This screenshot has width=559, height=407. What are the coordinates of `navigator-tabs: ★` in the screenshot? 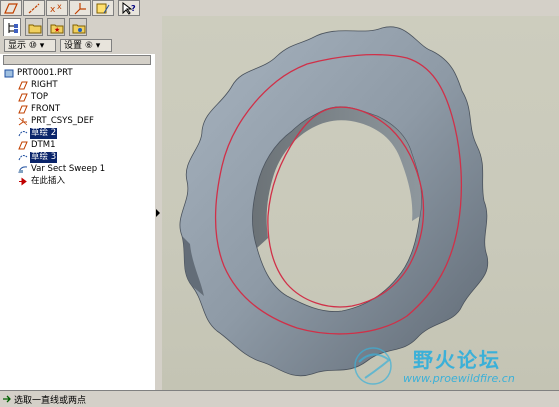 It's located at (77, 27).